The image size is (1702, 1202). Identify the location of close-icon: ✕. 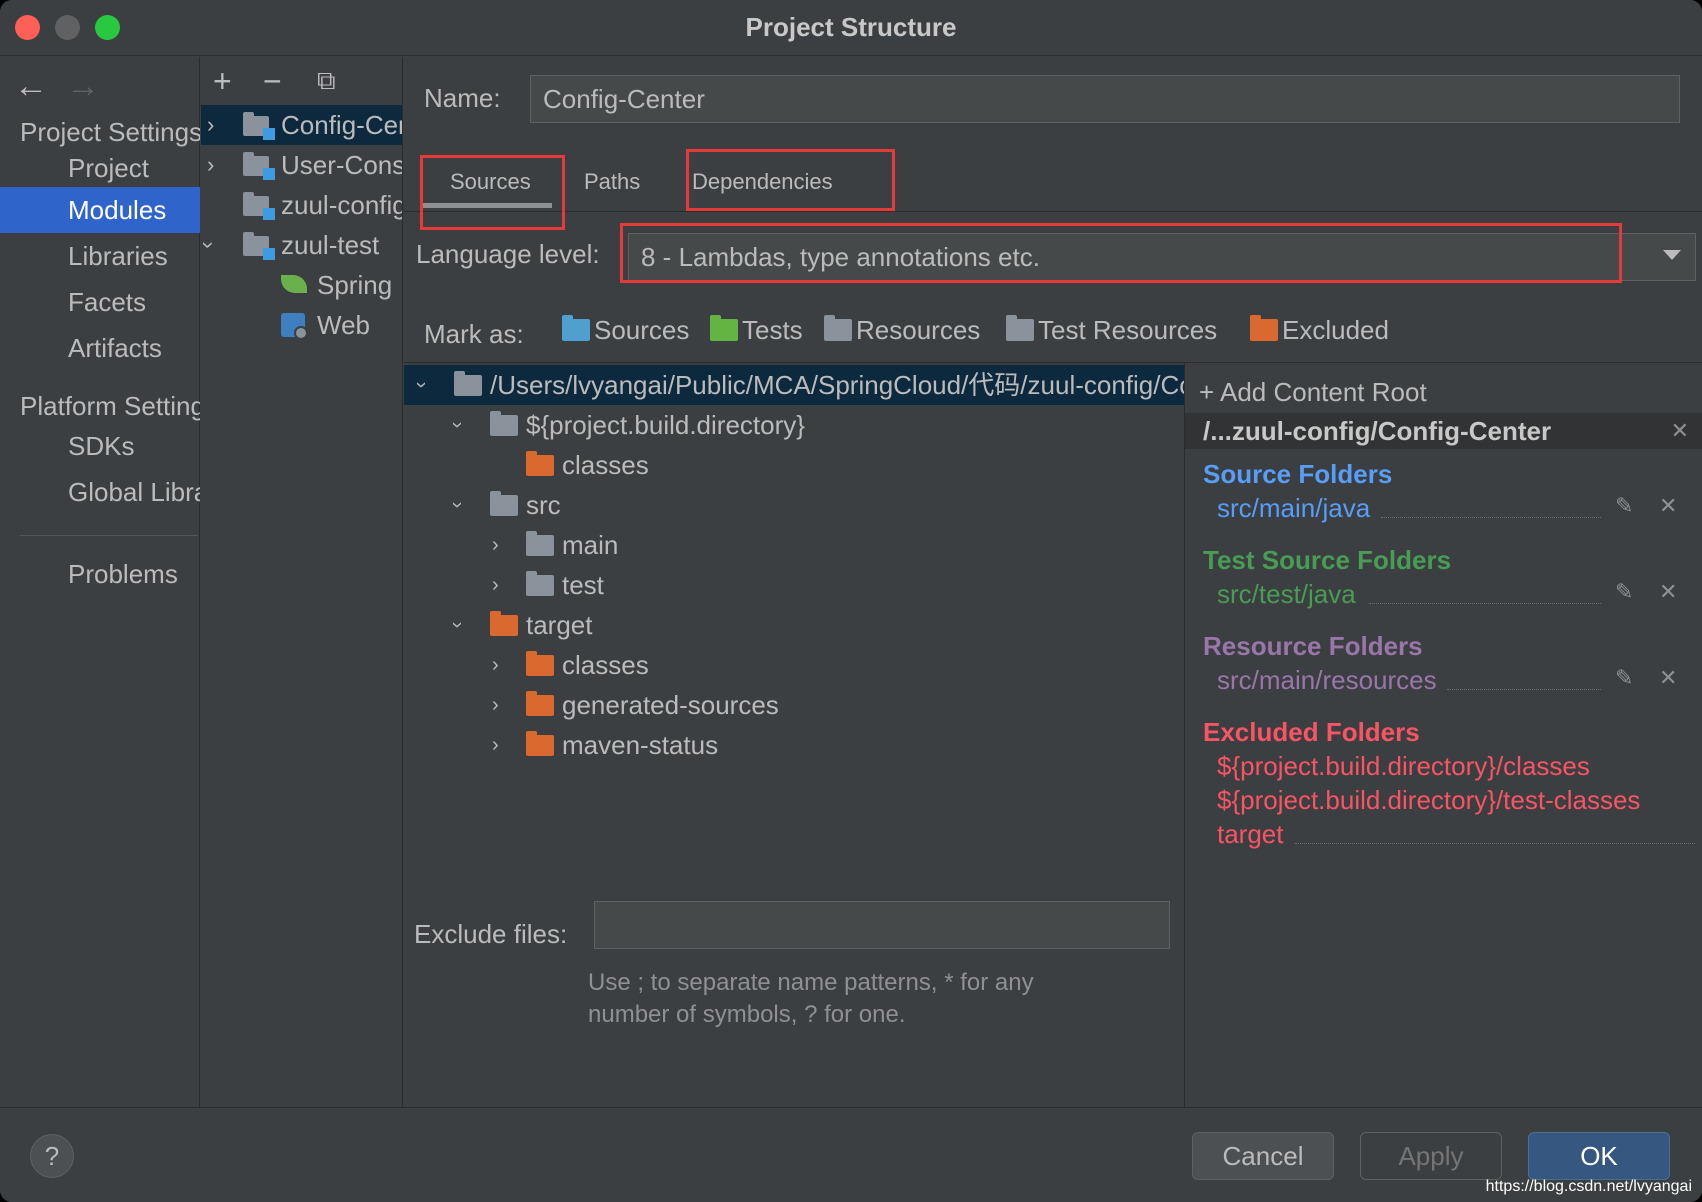
(1680, 431).